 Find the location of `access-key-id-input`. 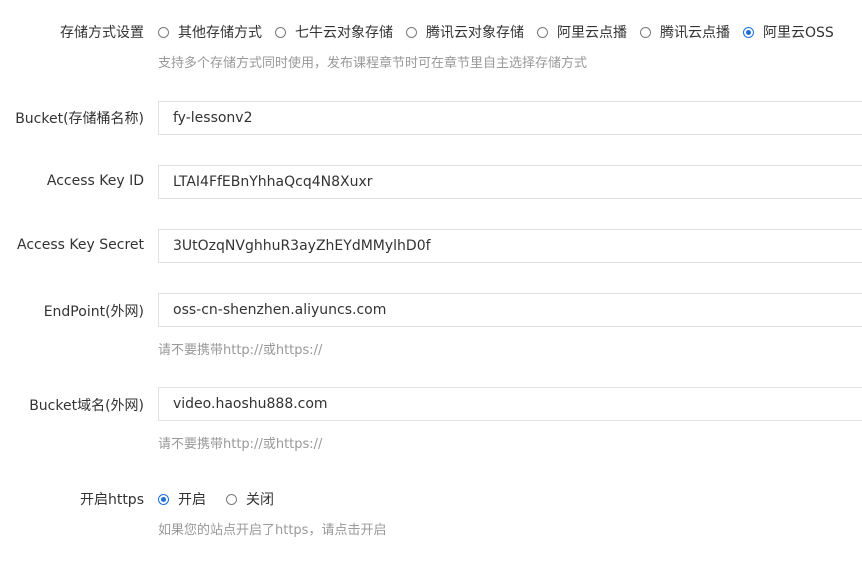

access-key-id-input is located at coordinates (510, 182).